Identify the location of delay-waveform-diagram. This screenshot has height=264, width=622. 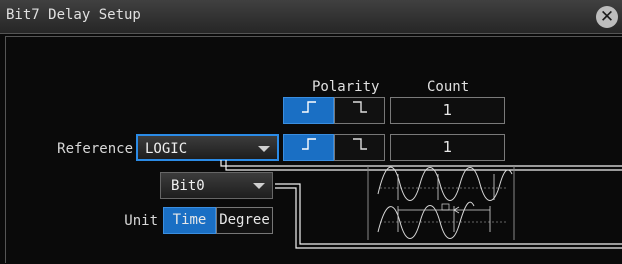
(441, 203).